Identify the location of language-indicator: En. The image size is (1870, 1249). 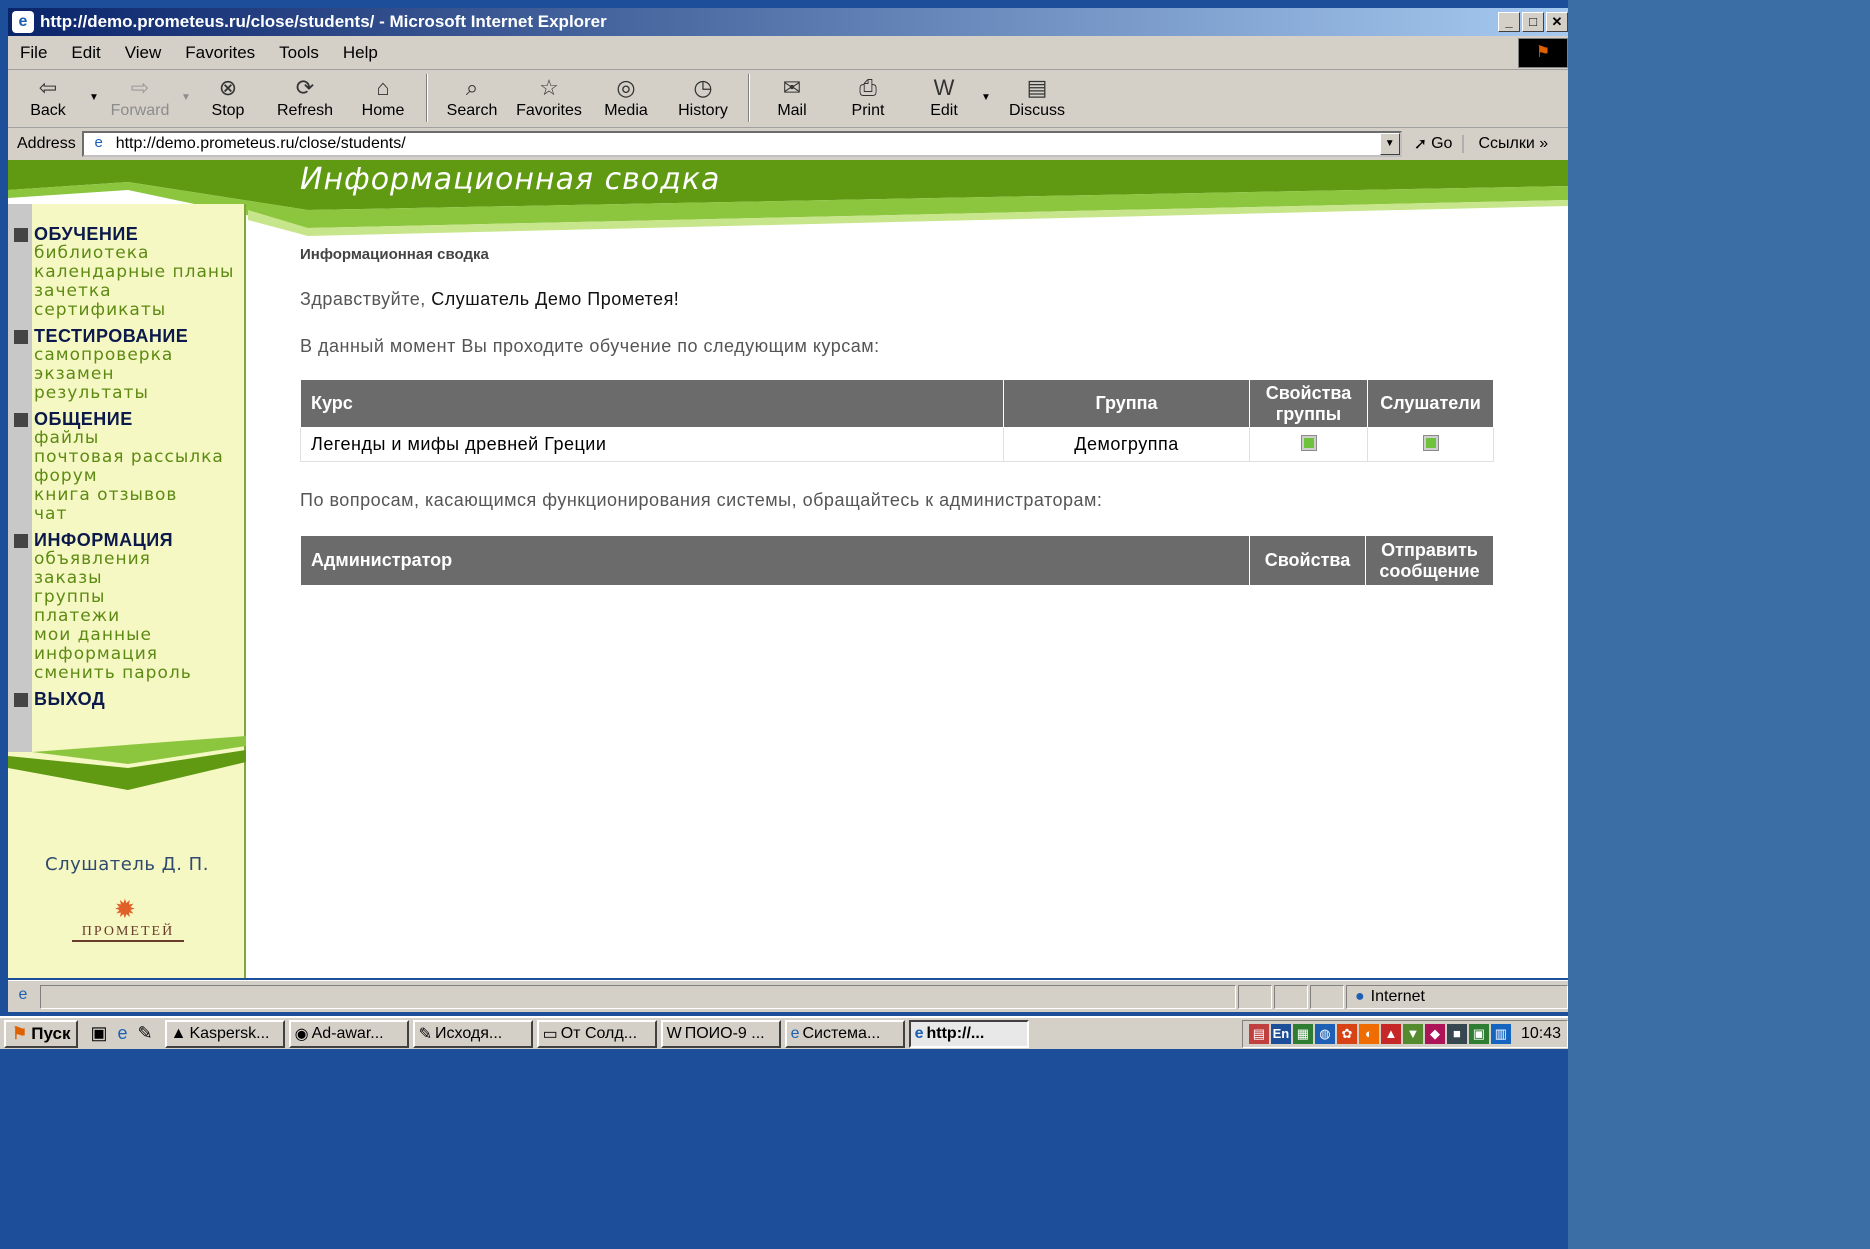
(1280, 1033).